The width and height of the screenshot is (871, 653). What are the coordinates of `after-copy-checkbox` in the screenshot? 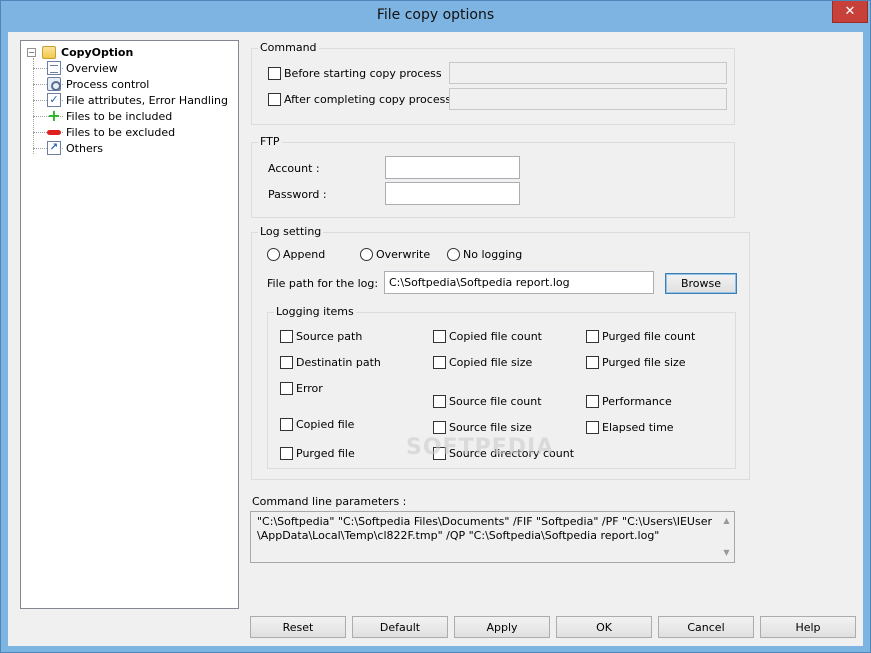 It's located at (274, 99).